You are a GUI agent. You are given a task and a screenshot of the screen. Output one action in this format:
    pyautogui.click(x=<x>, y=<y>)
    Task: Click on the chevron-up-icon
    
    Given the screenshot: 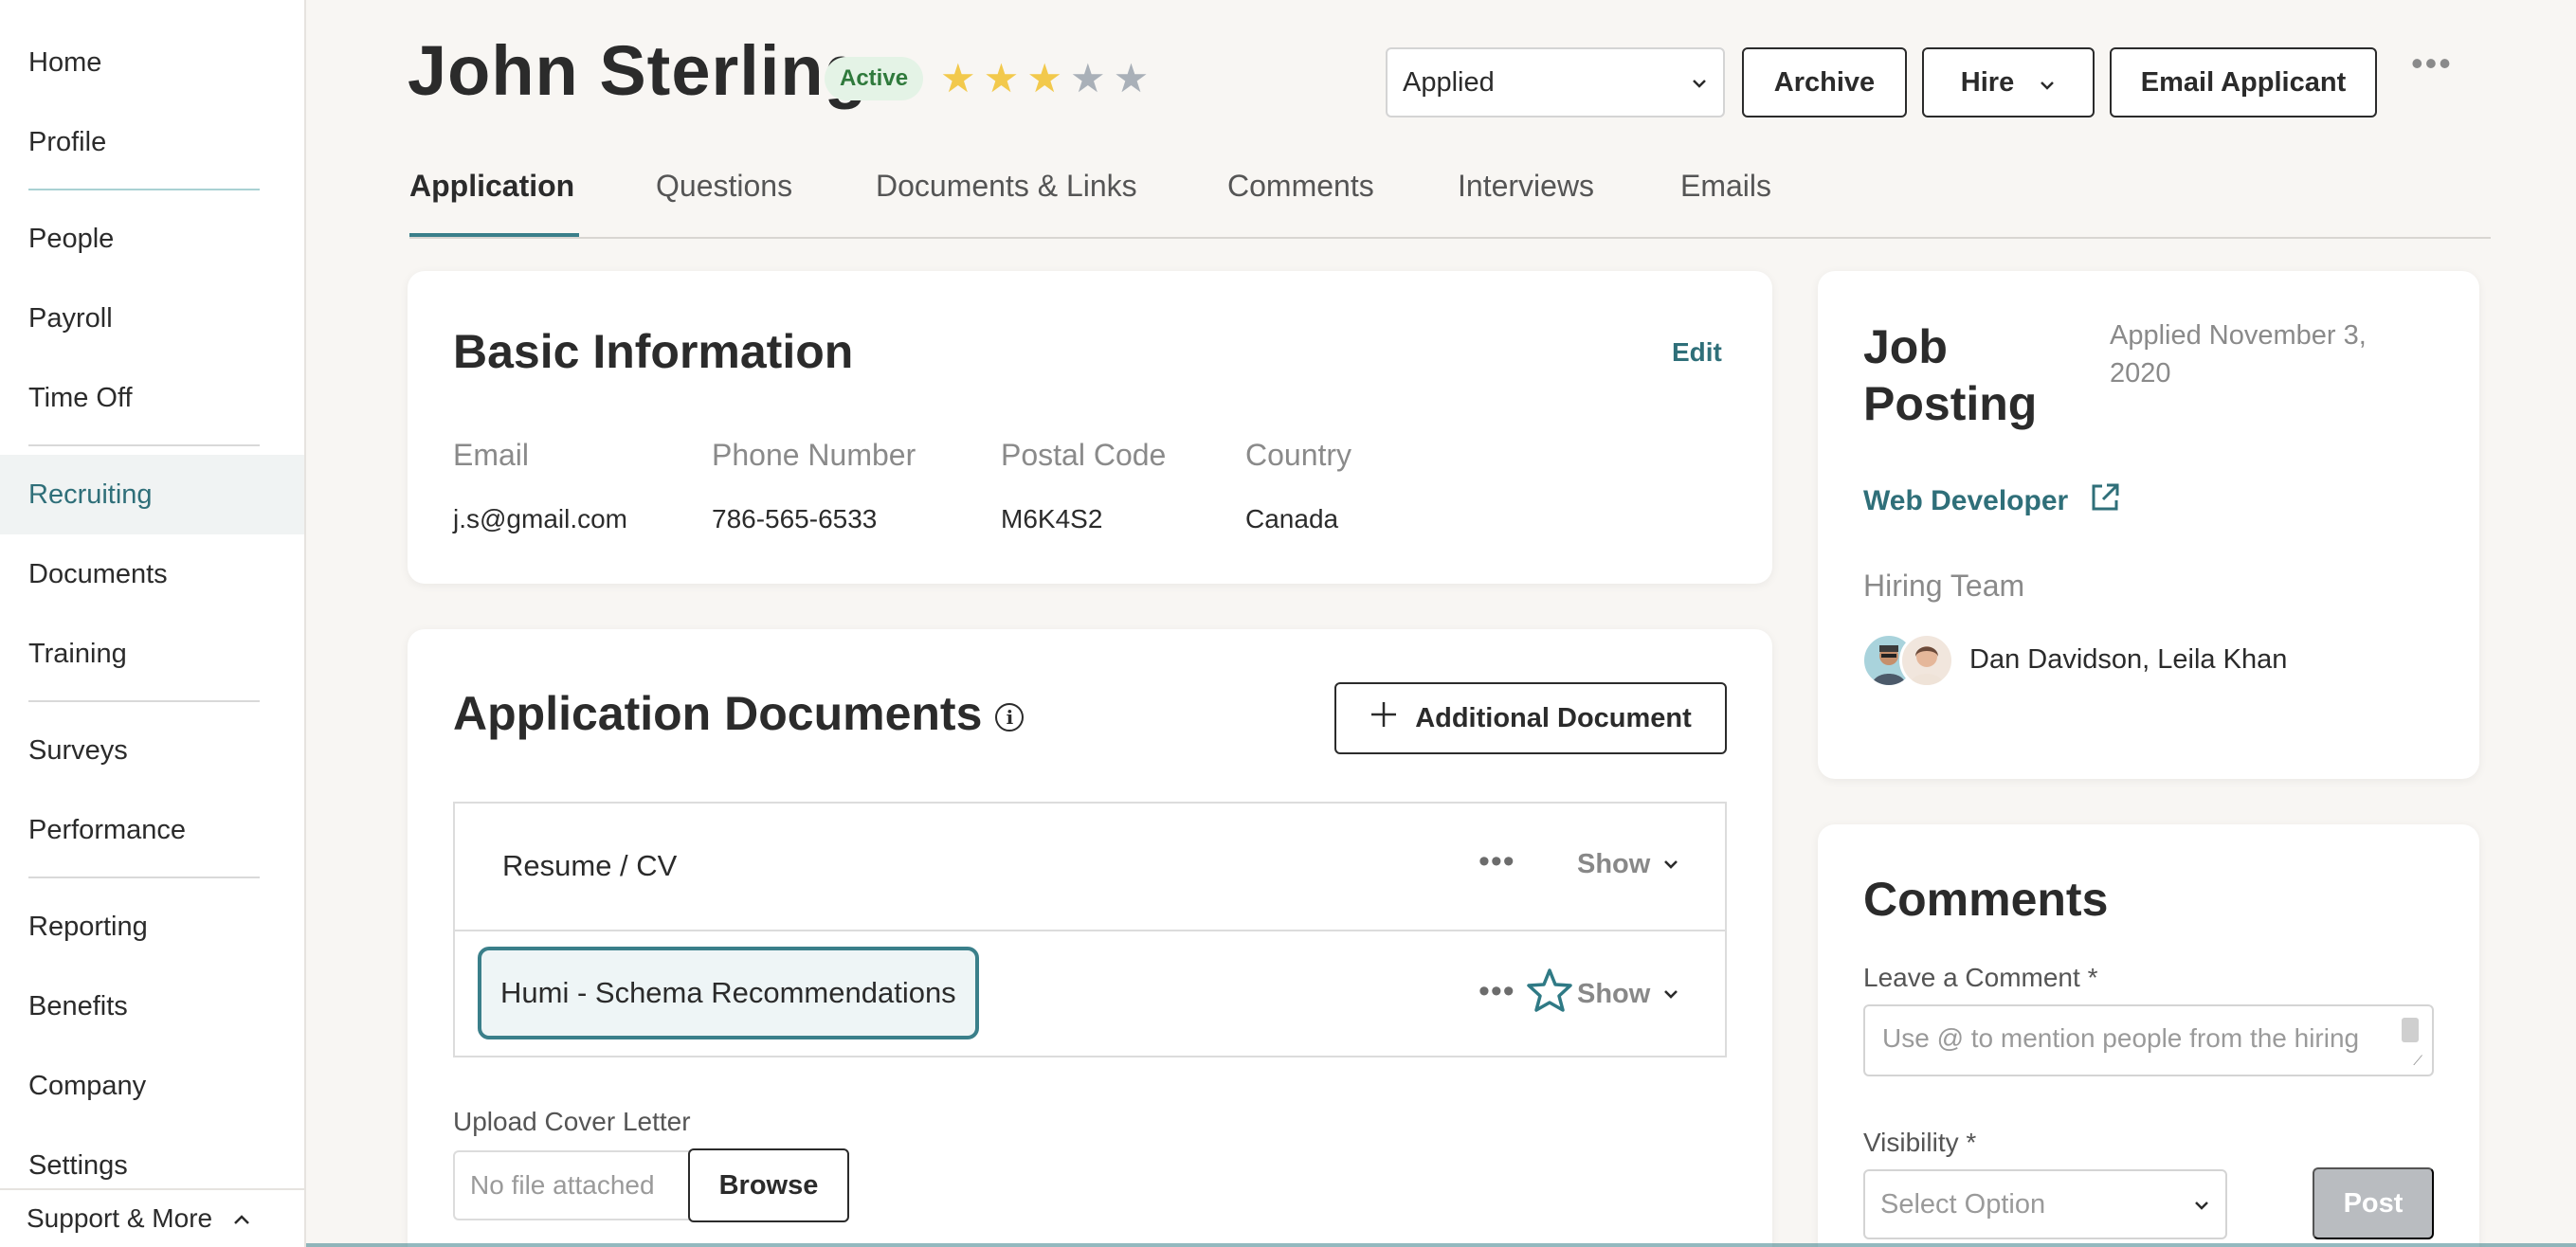 What is the action you would take?
    pyautogui.click(x=241, y=1218)
    